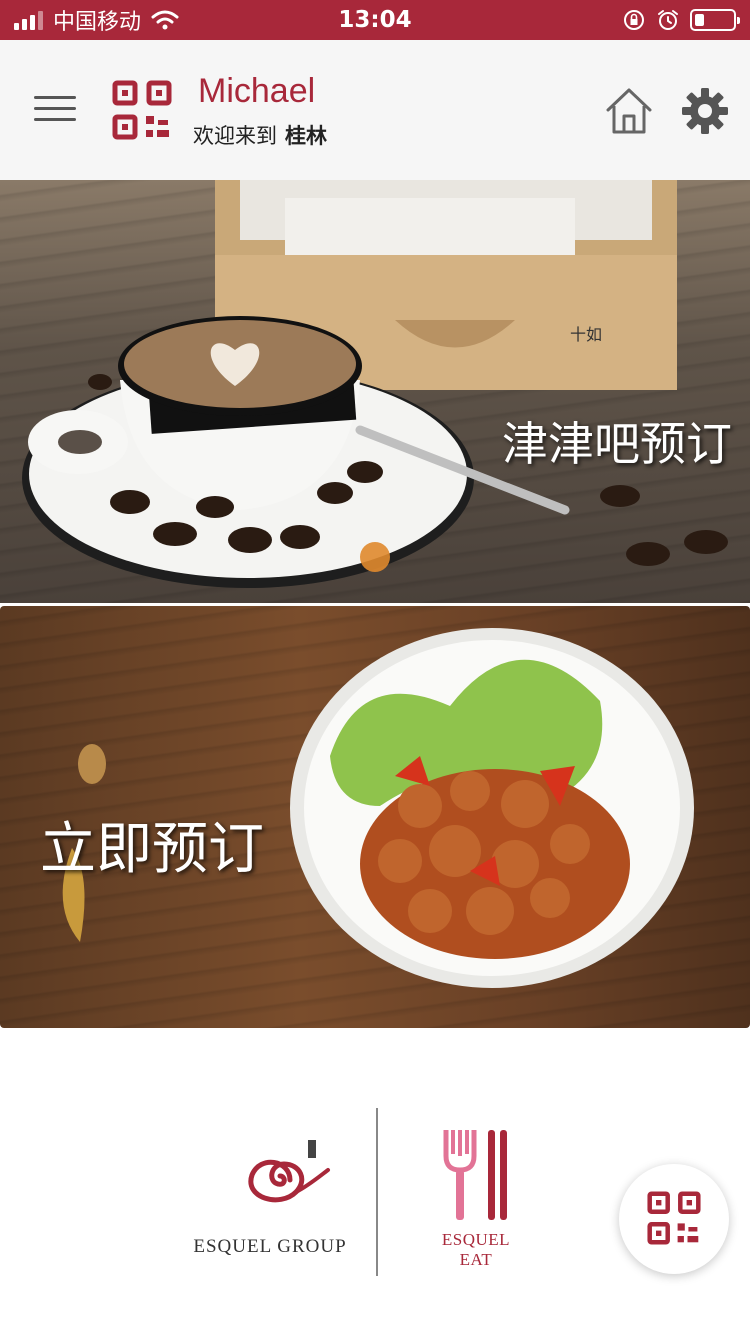  Describe the element at coordinates (235, 136) in the screenshot. I see `welcome-prefix: 欢迎来到` at that location.